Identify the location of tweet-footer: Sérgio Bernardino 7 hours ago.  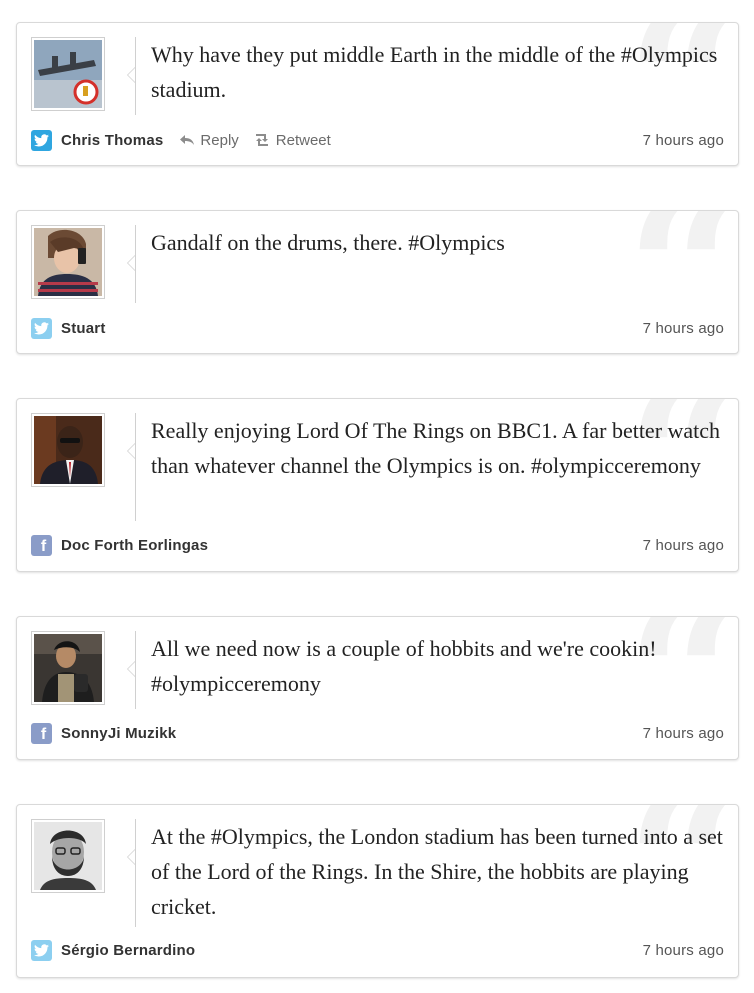
(377, 950).